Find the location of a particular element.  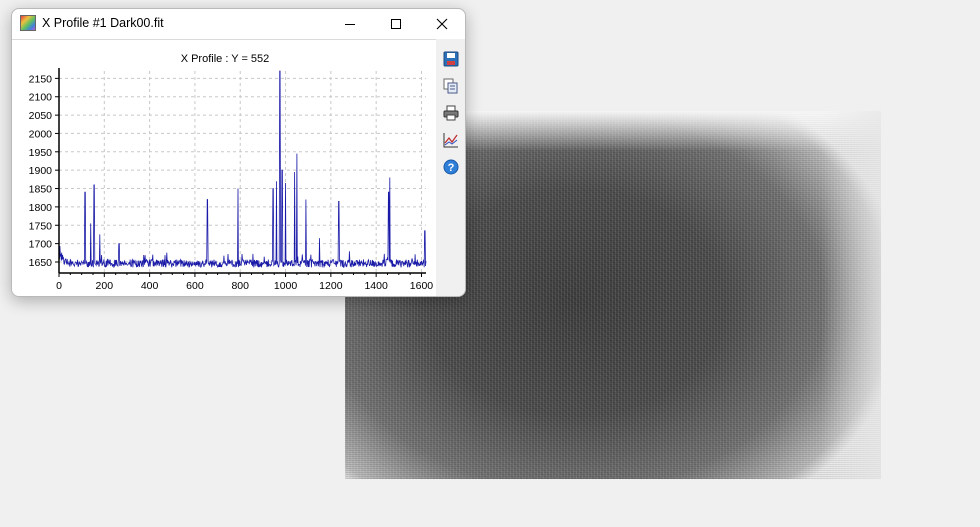

y-tick-label: 1800 is located at coordinates (41, 208).